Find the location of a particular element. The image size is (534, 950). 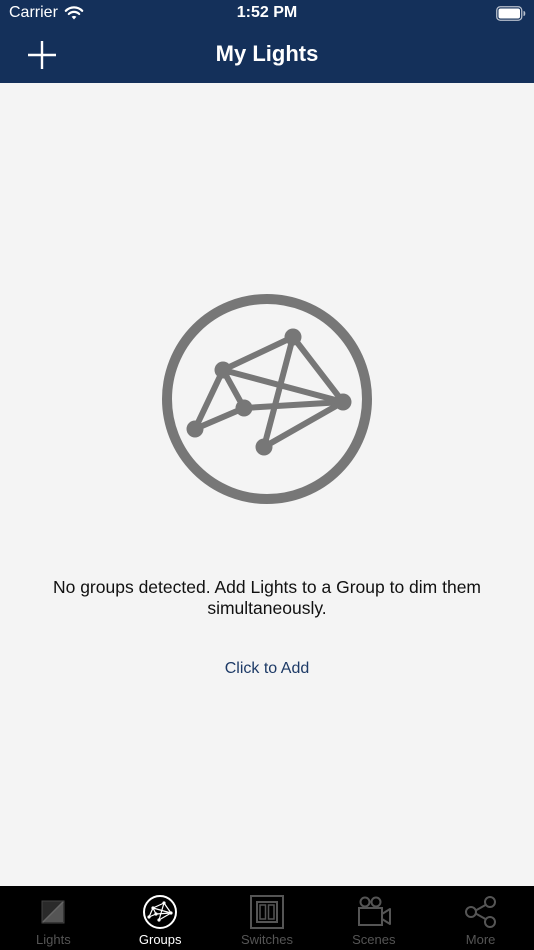

tab-switches: Switches is located at coordinates (267, 918).